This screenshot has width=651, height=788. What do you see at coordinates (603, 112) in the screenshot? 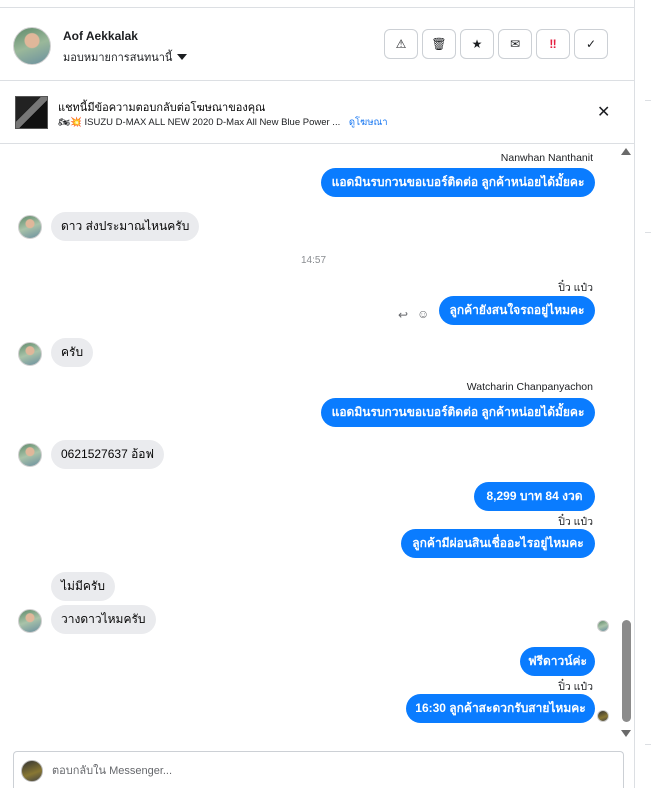
I see `close-icon: ✕` at bounding box center [603, 112].